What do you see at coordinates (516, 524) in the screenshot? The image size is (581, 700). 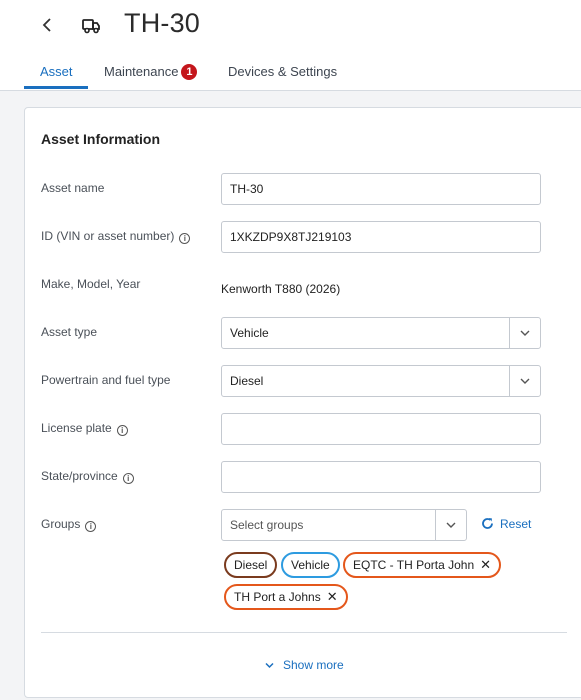 I see `reset-label: Reset` at bounding box center [516, 524].